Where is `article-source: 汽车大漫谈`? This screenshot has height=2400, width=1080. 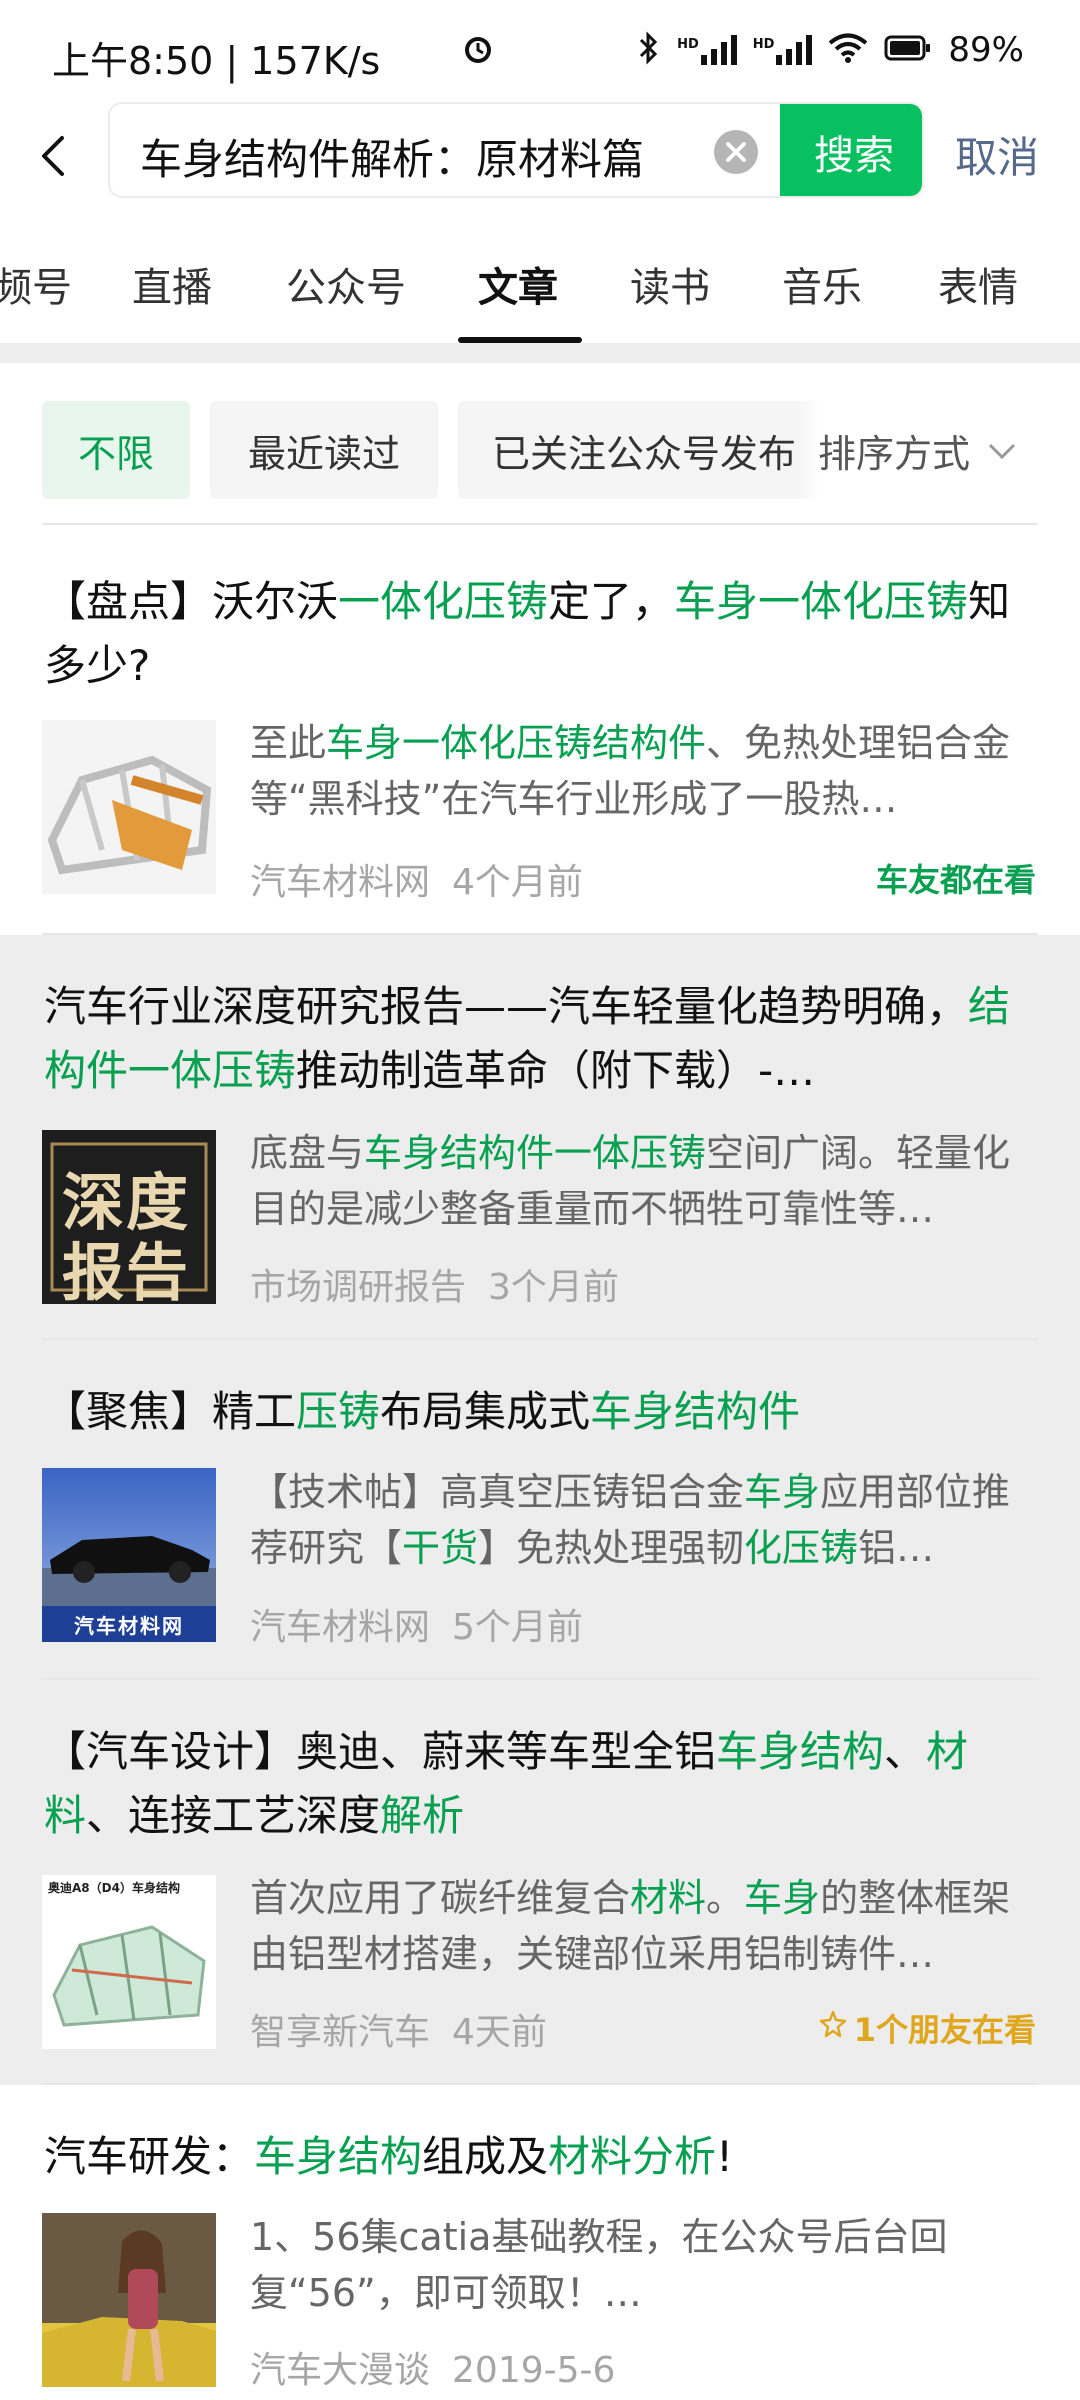
article-source: 汽车大漫谈 is located at coordinates (340, 2370).